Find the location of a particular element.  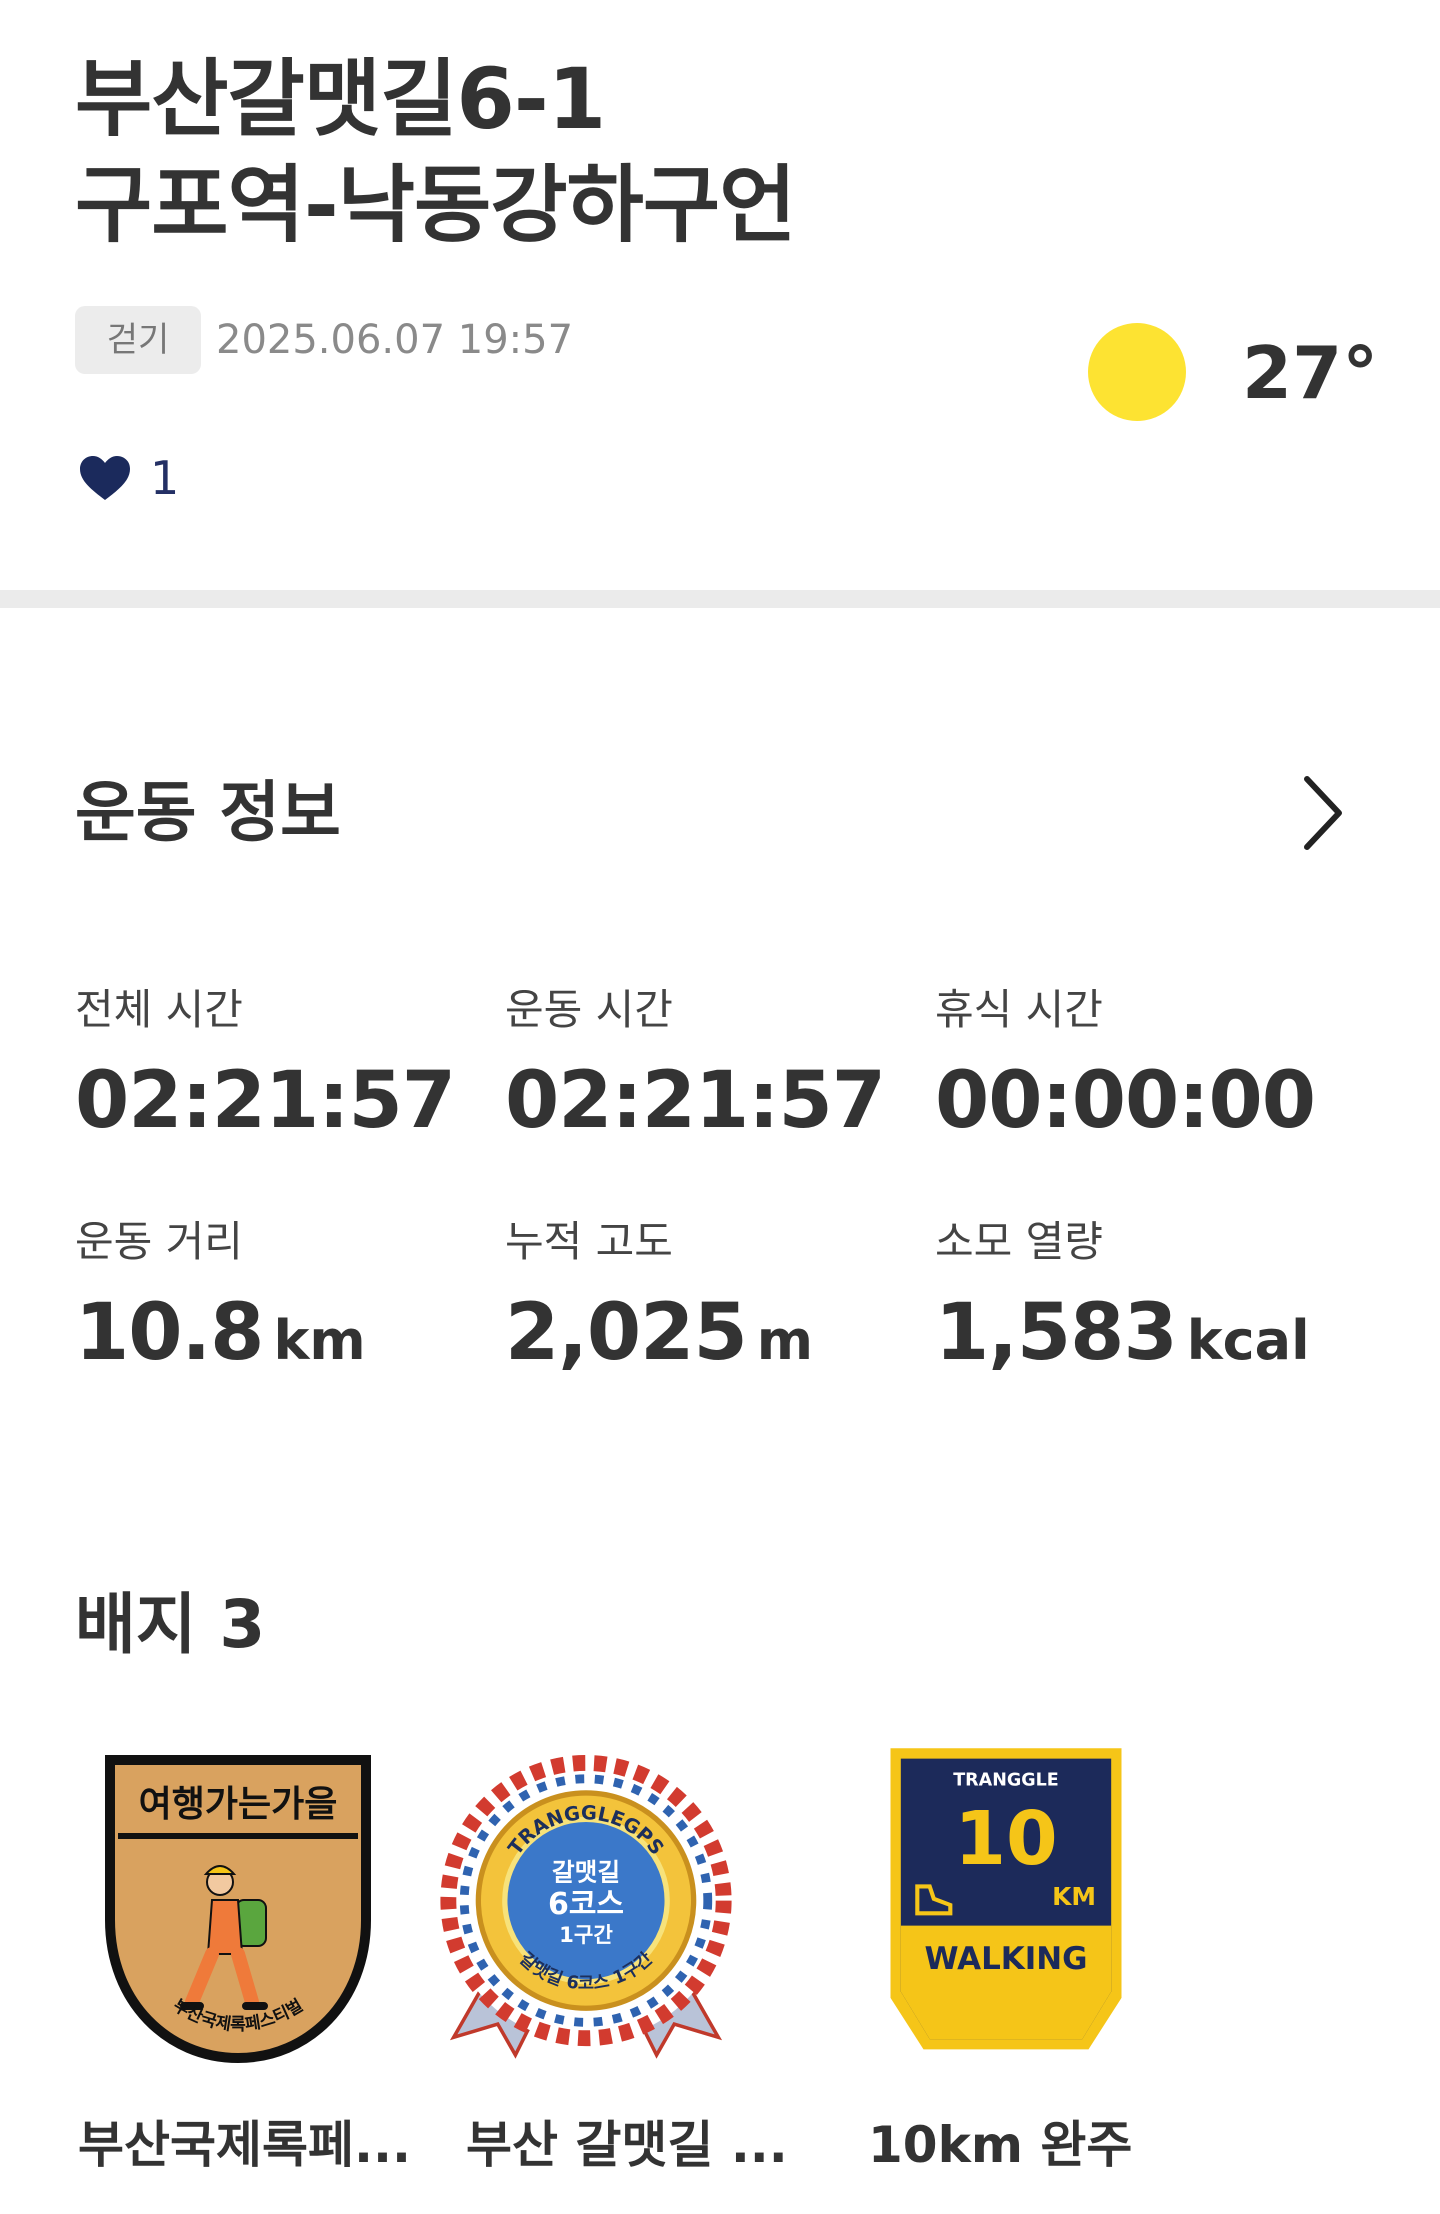

stat-distance: 운동 거리 10.8 km is located at coordinates (275, 1300).